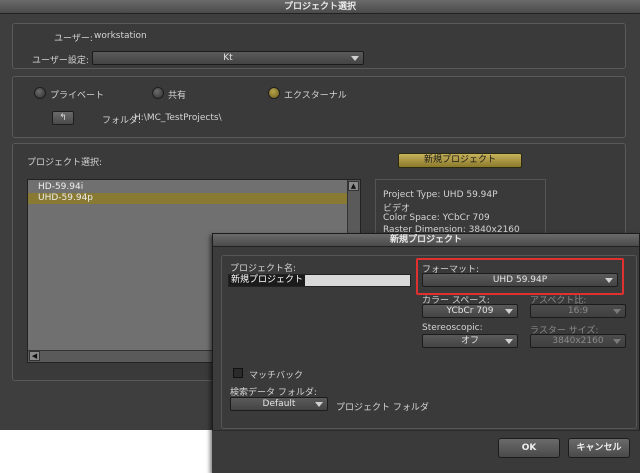 The height and width of the screenshot is (473, 640). Describe the element at coordinates (440, 195) in the screenshot. I see `info-project-type: Project Type: UHD 59.94P` at that location.